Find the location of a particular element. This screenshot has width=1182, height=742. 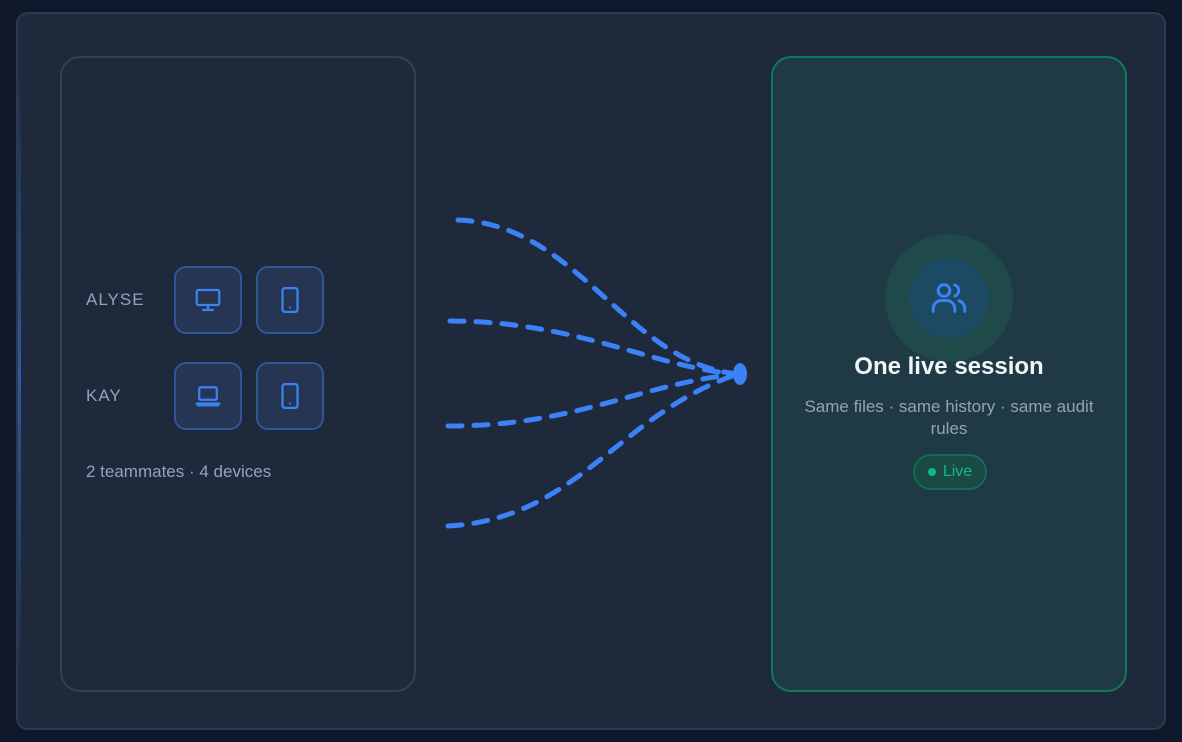

session-avatar is located at coordinates (949, 298).